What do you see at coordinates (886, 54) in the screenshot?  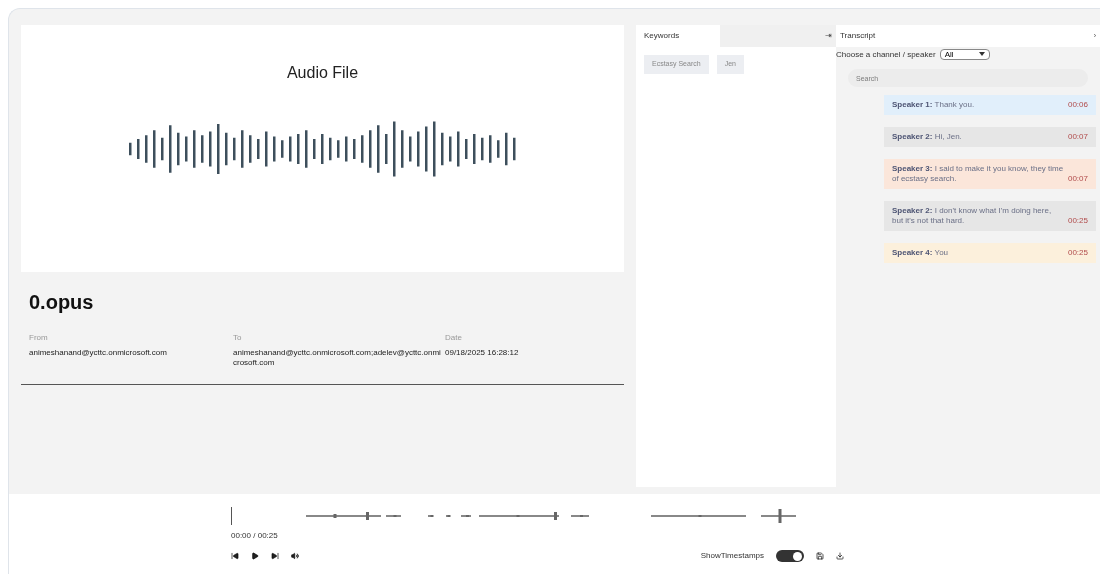 I see `filter-label: Choose a channel / speaker` at bounding box center [886, 54].